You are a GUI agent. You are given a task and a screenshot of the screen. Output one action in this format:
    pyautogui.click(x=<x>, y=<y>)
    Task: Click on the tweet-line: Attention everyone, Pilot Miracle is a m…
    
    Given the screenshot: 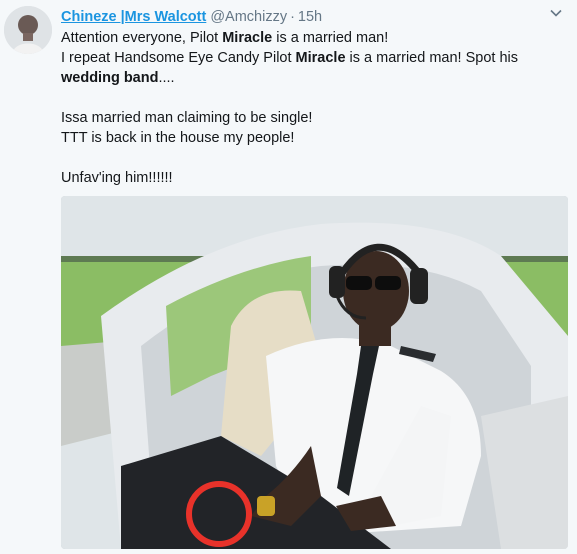 What is the action you would take?
    pyautogui.click(x=313, y=38)
    